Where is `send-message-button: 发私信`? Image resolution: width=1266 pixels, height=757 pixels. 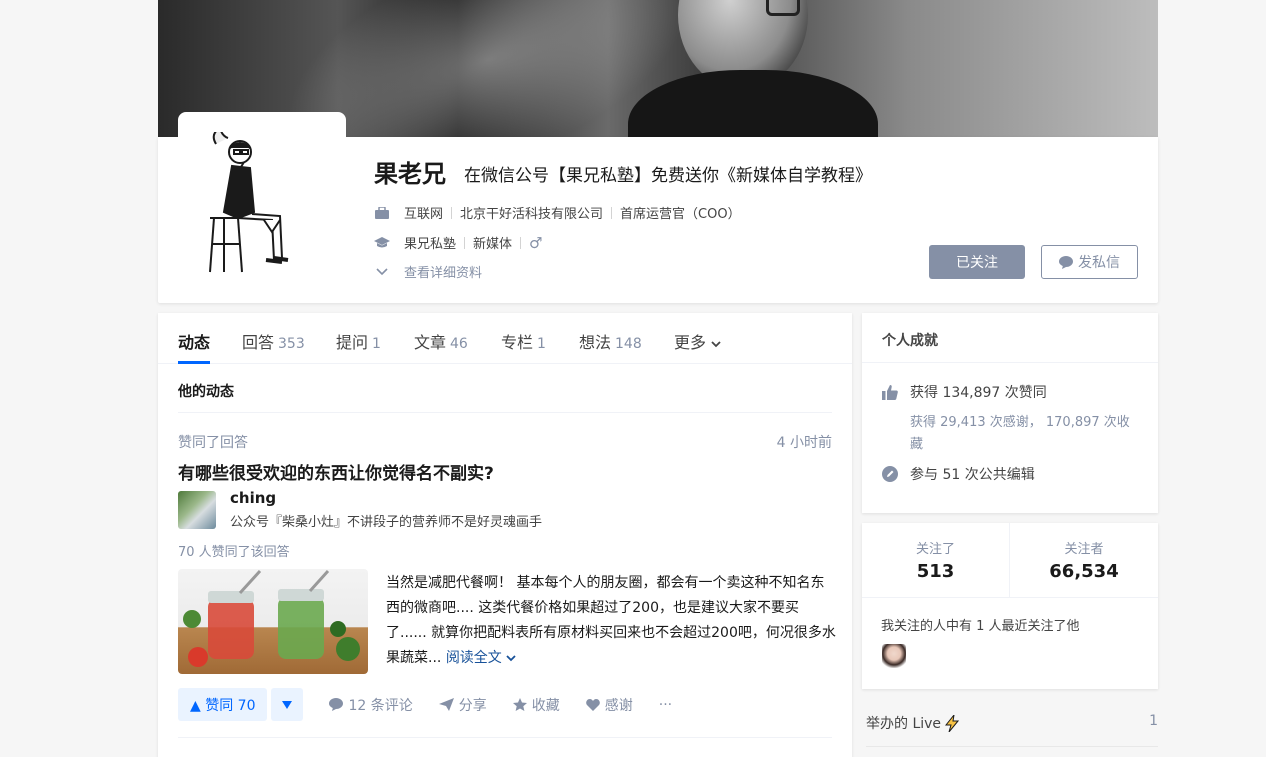
send-message-button: 发私信 is located at coordinates (1089, 262).